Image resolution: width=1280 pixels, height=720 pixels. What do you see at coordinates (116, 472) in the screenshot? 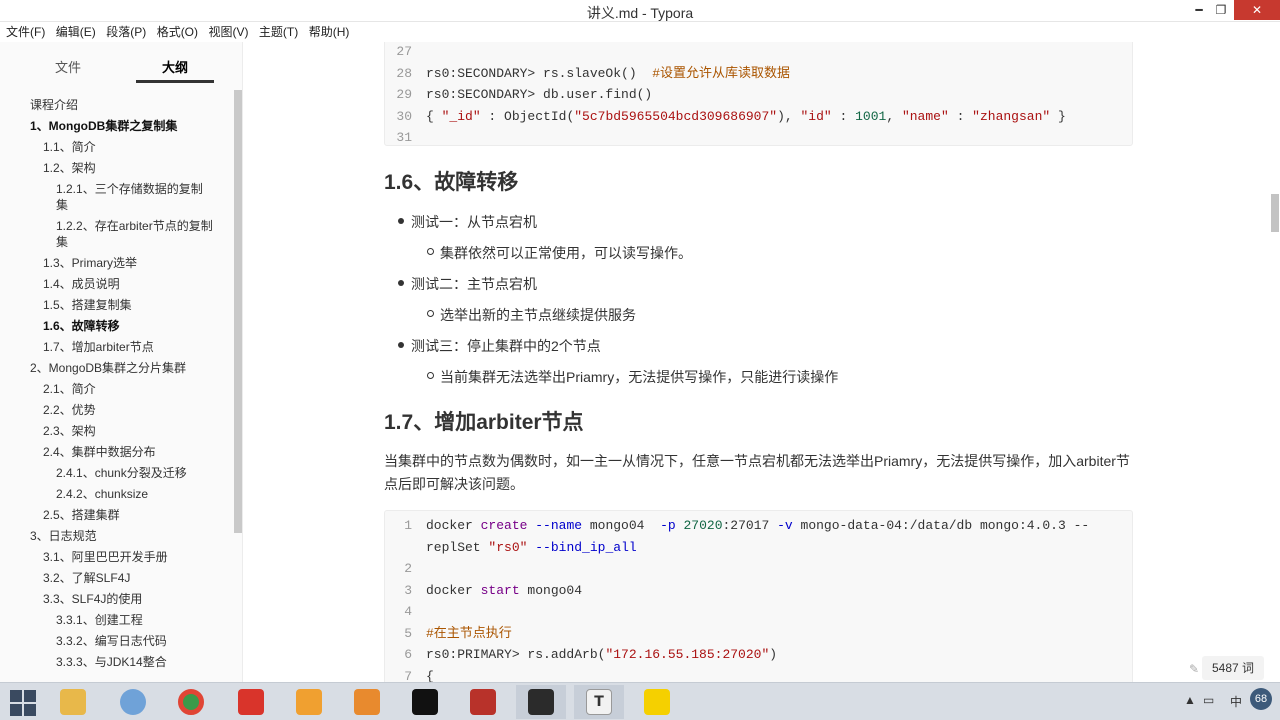
I see `outline-item: 2.4.1、chunk分裂及迁移` at bounding box center [116, 472].